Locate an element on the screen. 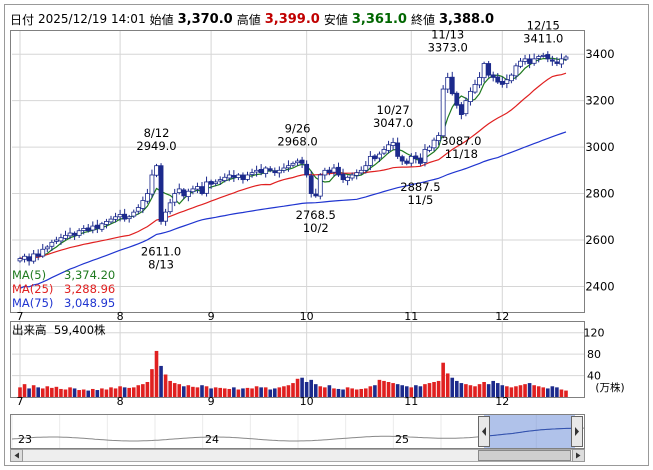  month-label: 12 is located at coordinates (502, 401).